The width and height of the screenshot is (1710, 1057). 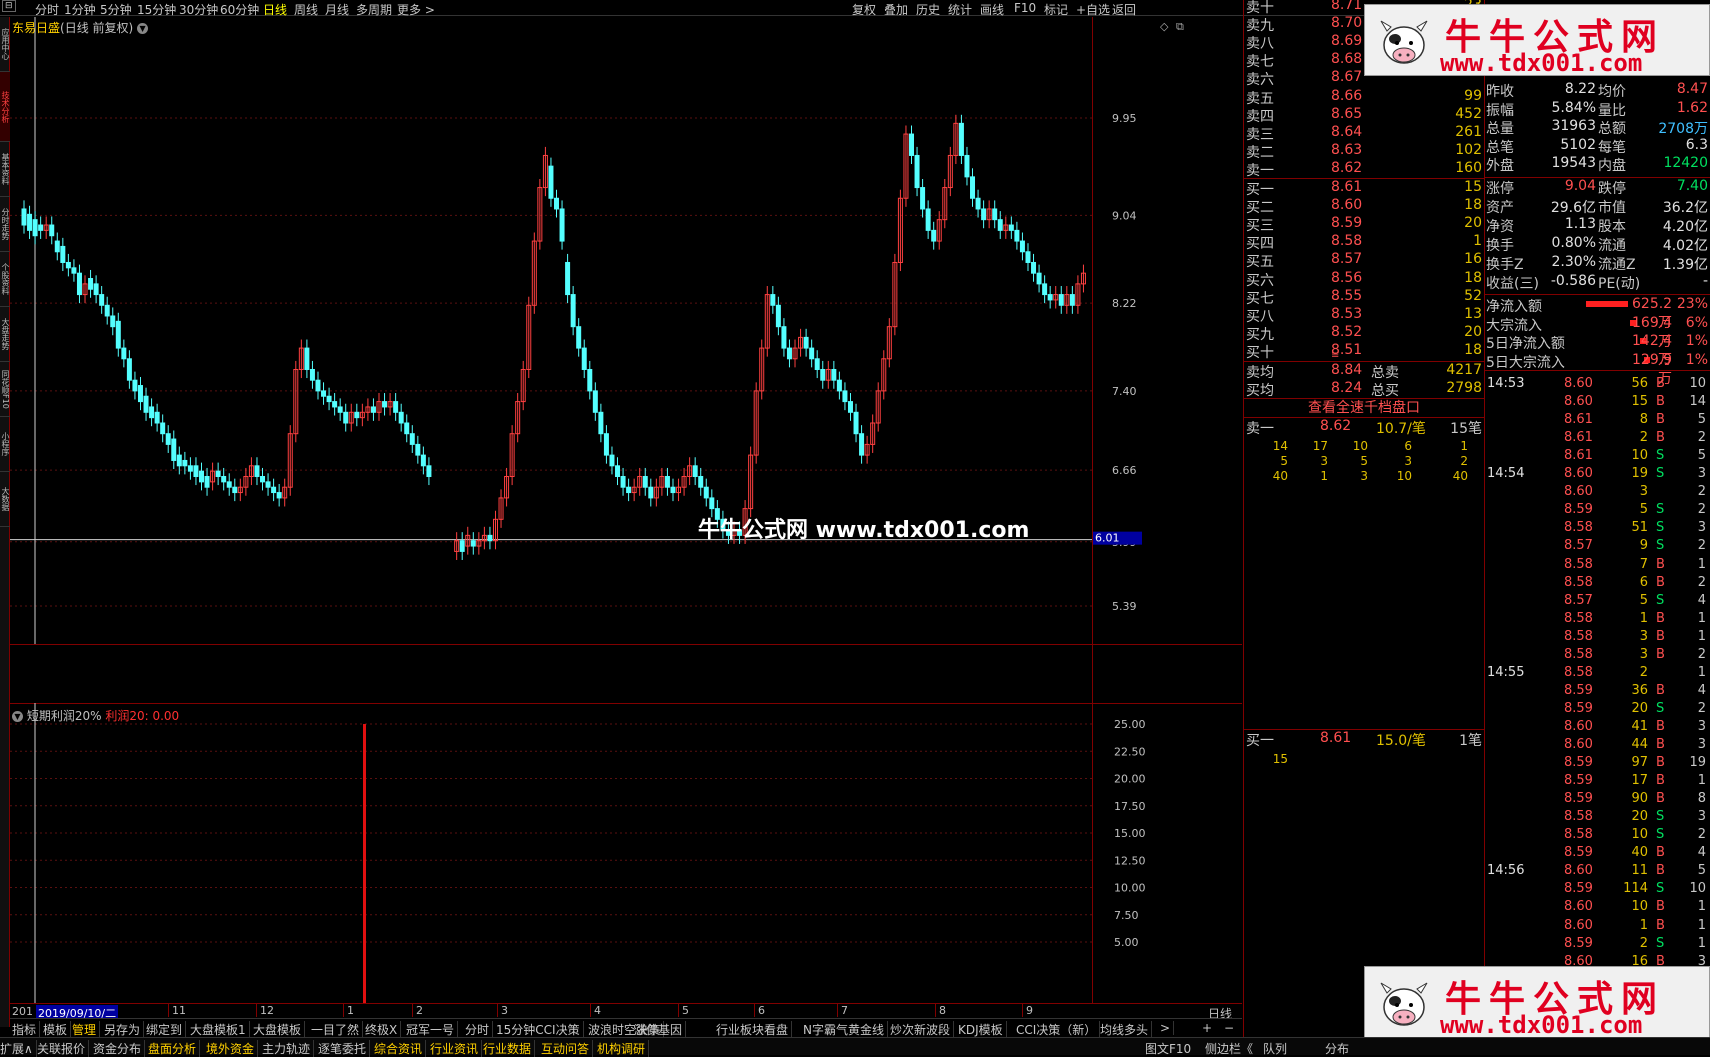 What do you see at coordinates (982, 1029) in the screenshot?
I see `template-tab: KDJ模板` at bounding box center [982, 1029].